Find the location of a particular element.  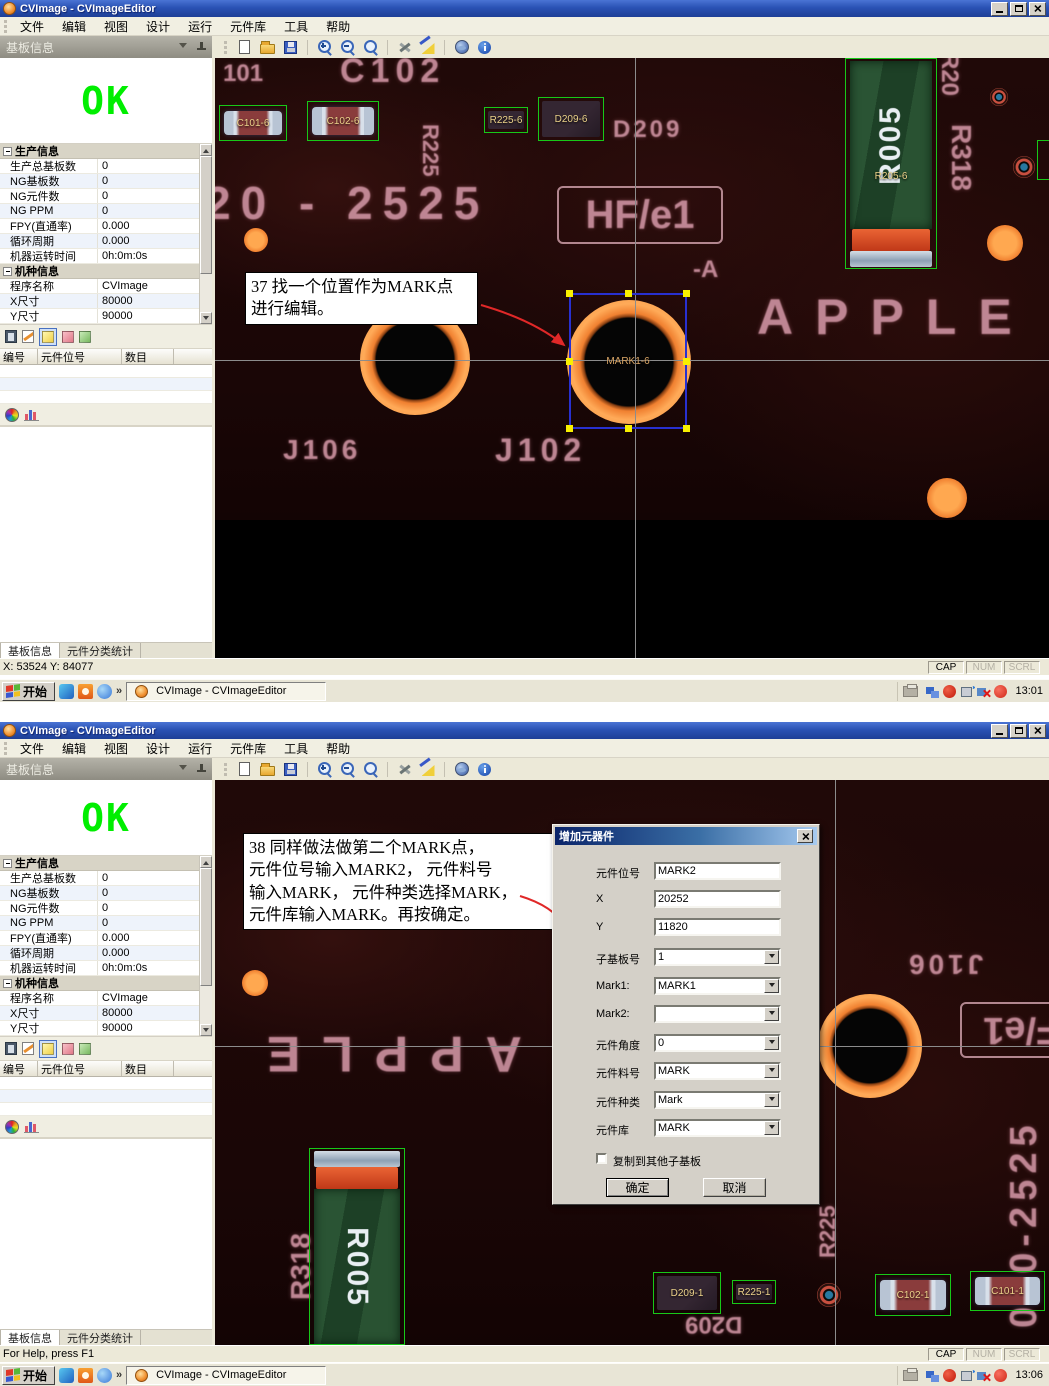

dialog-close-button is located at coordinates (805, 836).